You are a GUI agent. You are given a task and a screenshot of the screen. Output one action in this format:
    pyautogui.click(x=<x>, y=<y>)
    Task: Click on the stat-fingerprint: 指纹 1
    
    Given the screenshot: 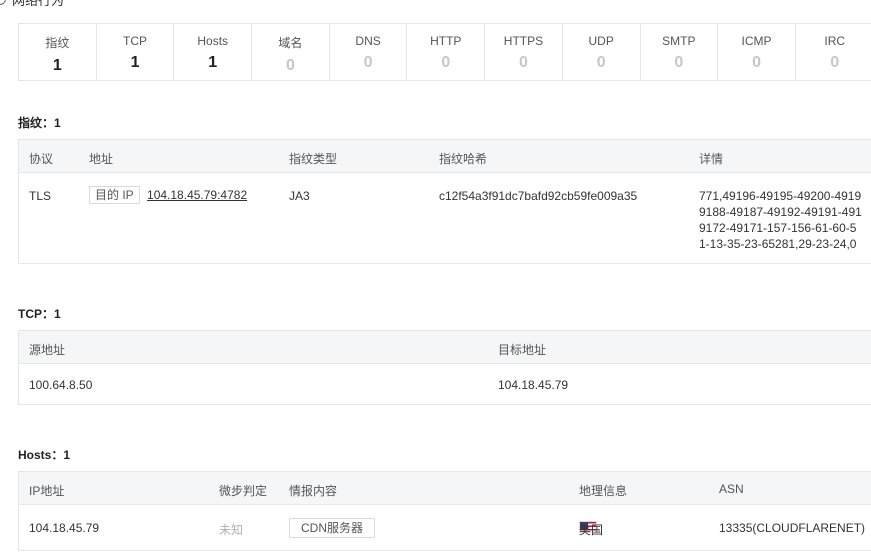 What is the action you would take?
    pyautogui.click(x=58, y=52)
    